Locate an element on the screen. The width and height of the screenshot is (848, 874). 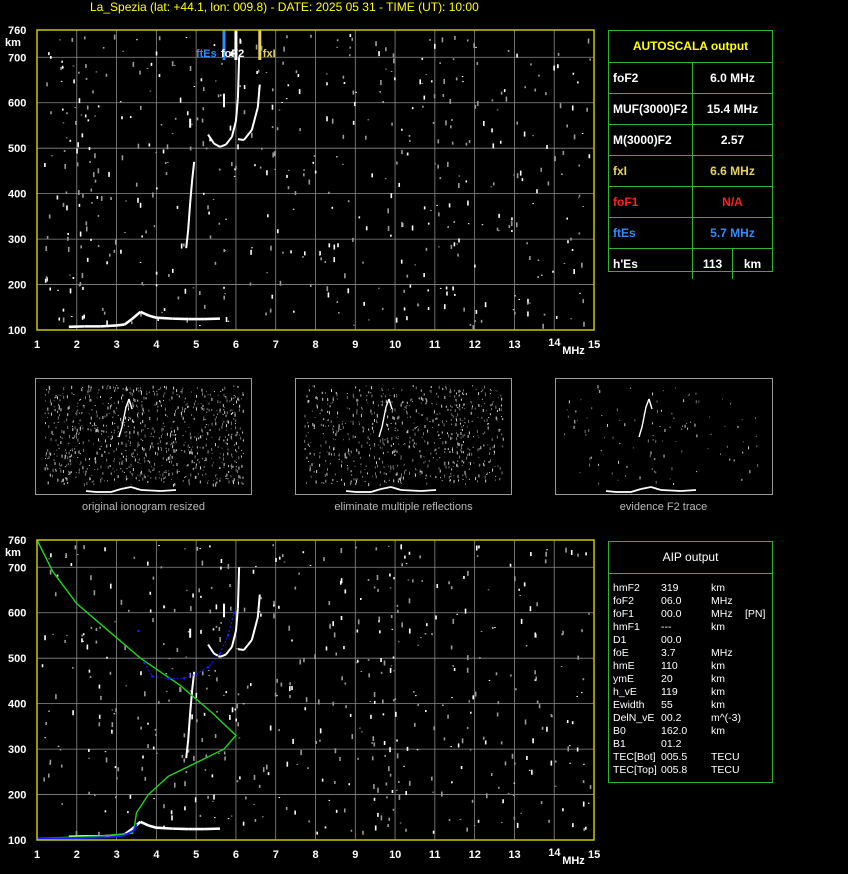
thumb-trace is located at coordinates (376, 490).